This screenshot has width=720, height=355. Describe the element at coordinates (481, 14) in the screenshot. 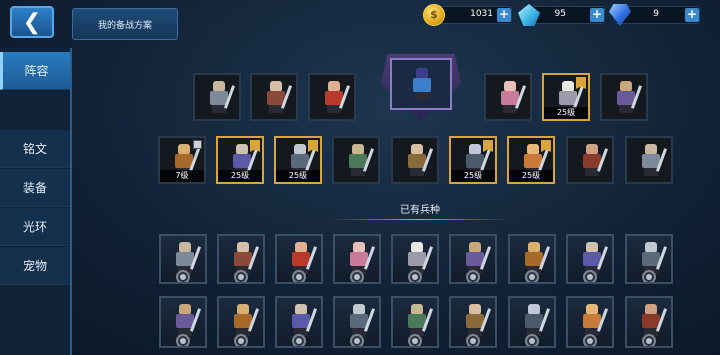

I see `gold-value: 1031` at that location.